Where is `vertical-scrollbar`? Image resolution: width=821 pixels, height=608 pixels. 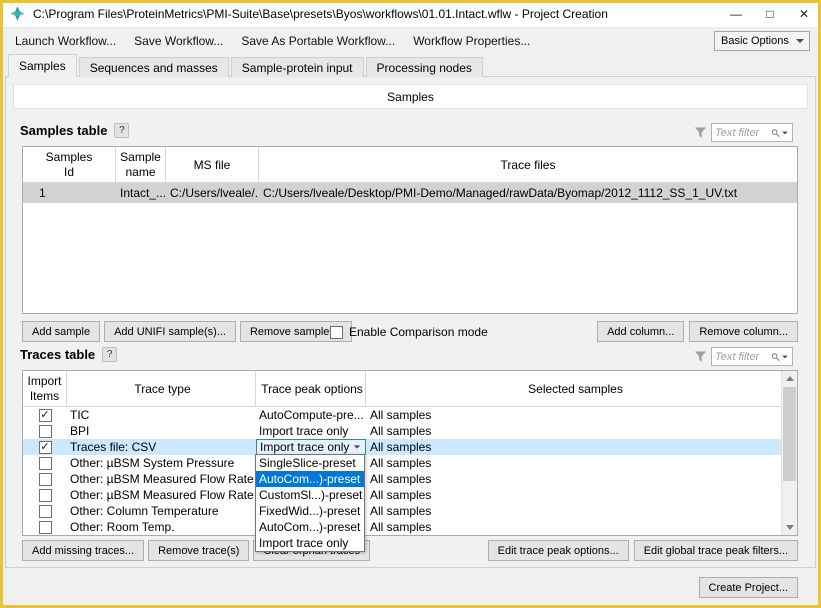 vertical-scrollbar is located at coordinates (789, 453).